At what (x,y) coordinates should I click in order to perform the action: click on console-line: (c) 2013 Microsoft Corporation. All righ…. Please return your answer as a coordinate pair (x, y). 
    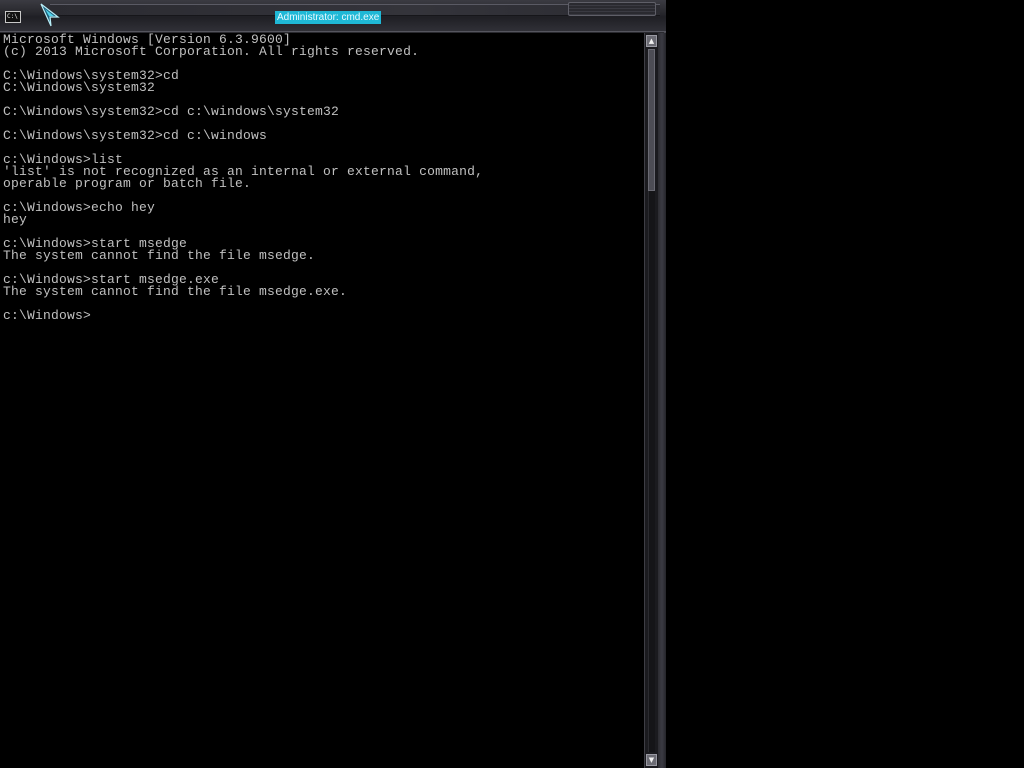
    Looking at the image, I should click on (211, 51).